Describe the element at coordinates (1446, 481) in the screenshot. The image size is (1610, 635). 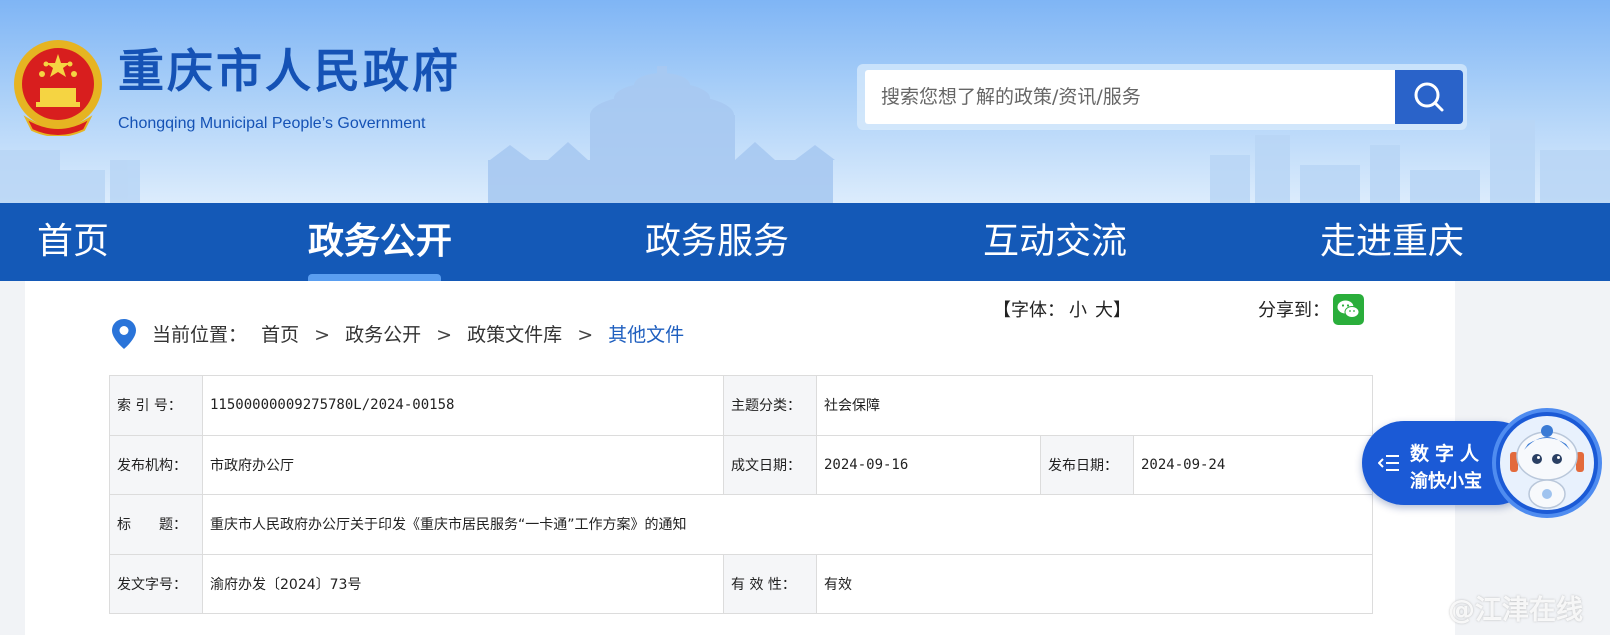
I see `assistant-line2: 渝快小宝` at that location.